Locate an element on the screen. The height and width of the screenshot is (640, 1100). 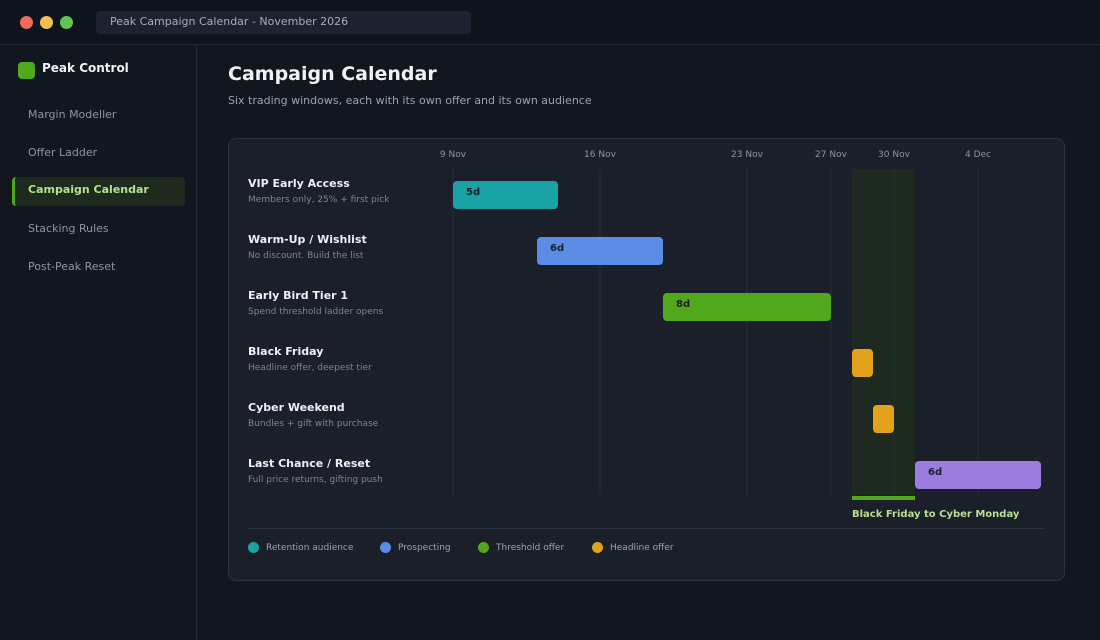
sidebar-item-margin-modeller: Margin Modeller is located at coordinates (98, 116).